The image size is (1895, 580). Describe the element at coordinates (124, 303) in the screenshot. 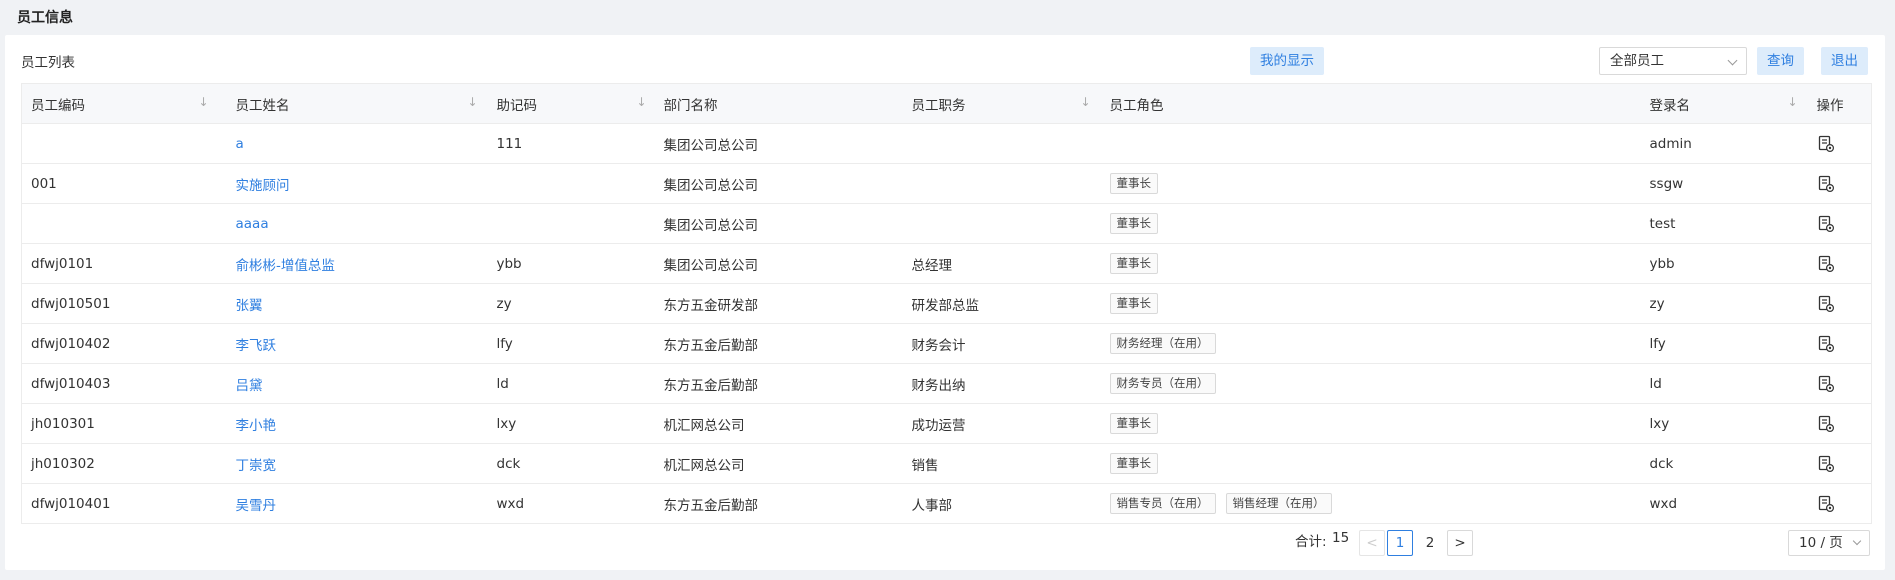

I see `cell-code: dfwj010501` at that location.